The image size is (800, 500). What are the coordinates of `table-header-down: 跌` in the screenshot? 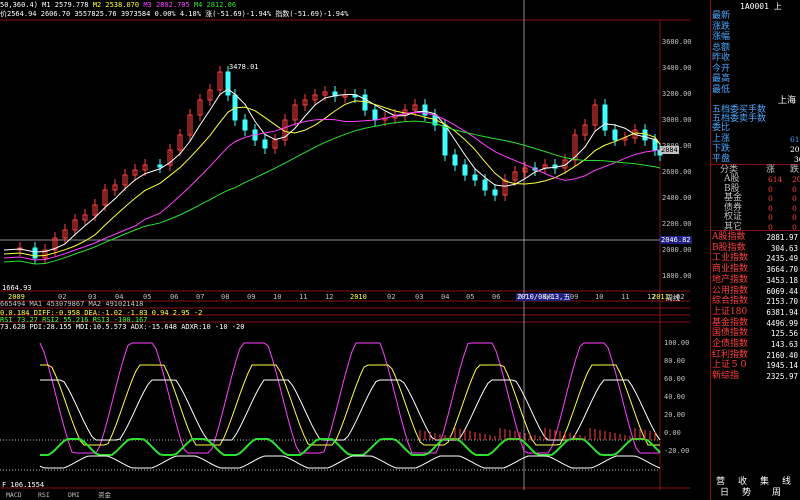 It's located at (795, 170).